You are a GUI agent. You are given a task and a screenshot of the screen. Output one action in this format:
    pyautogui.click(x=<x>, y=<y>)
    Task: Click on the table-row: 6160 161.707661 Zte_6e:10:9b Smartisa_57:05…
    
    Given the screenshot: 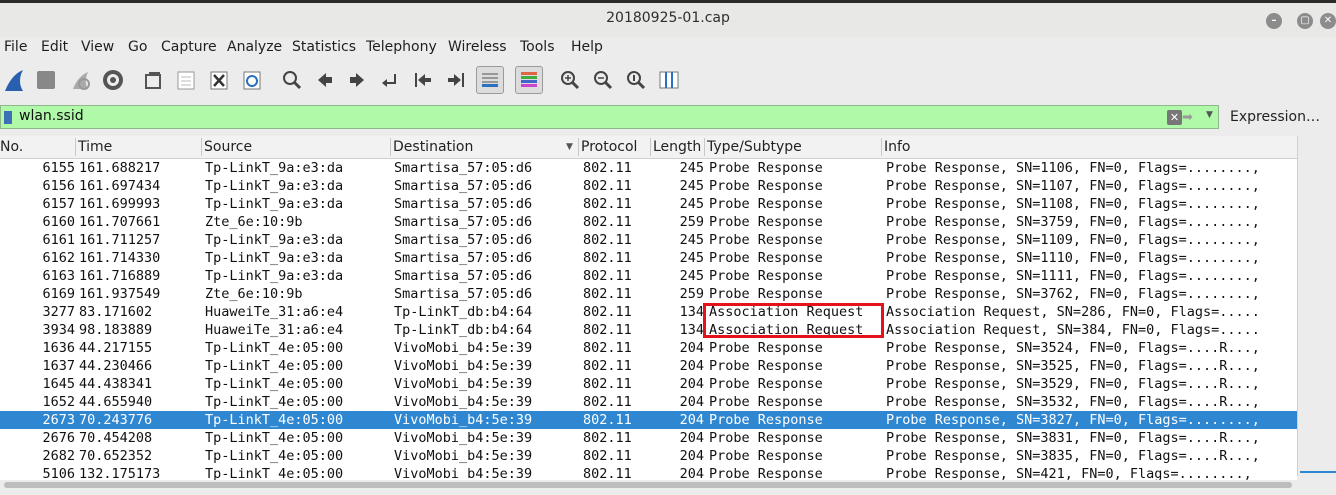 What is the action you would take?
    pyautogui.click(x=648, y=222)
    